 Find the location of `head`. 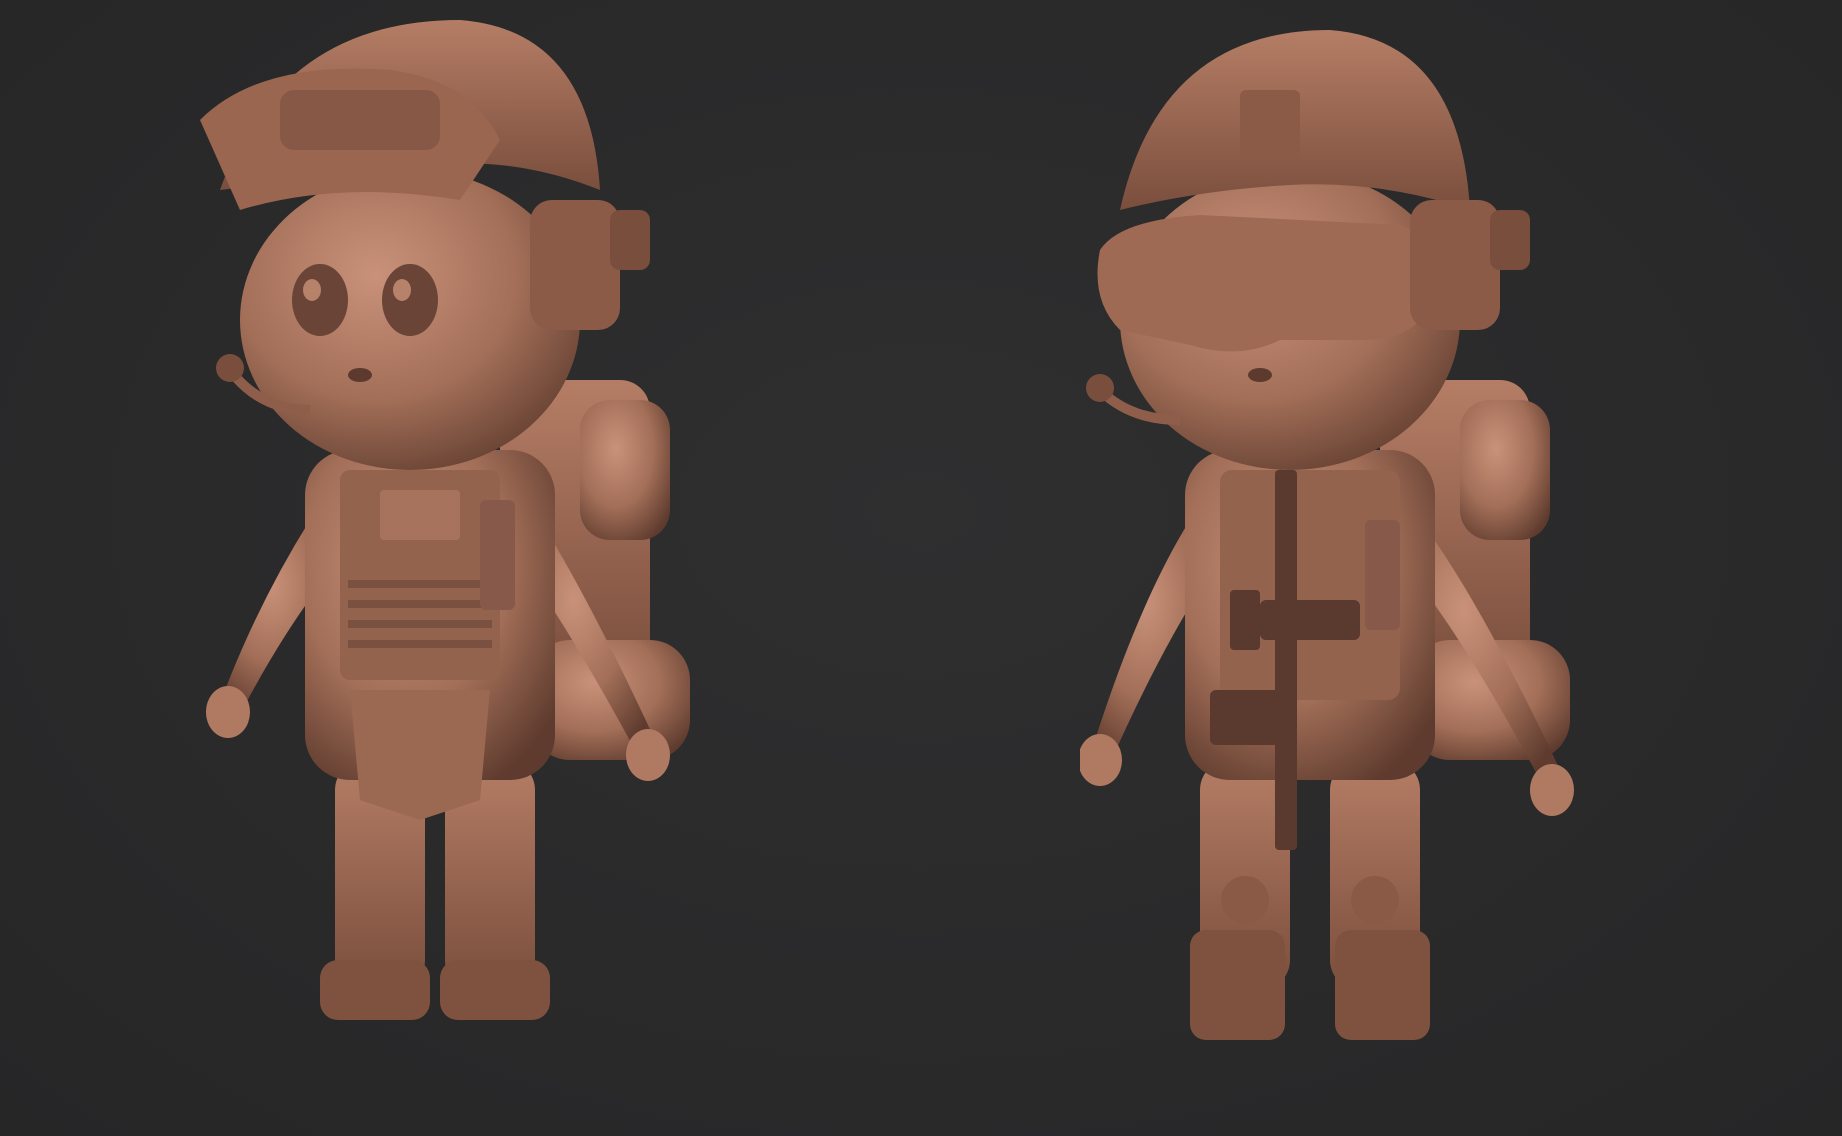

head is located at coordinates (410, 320).